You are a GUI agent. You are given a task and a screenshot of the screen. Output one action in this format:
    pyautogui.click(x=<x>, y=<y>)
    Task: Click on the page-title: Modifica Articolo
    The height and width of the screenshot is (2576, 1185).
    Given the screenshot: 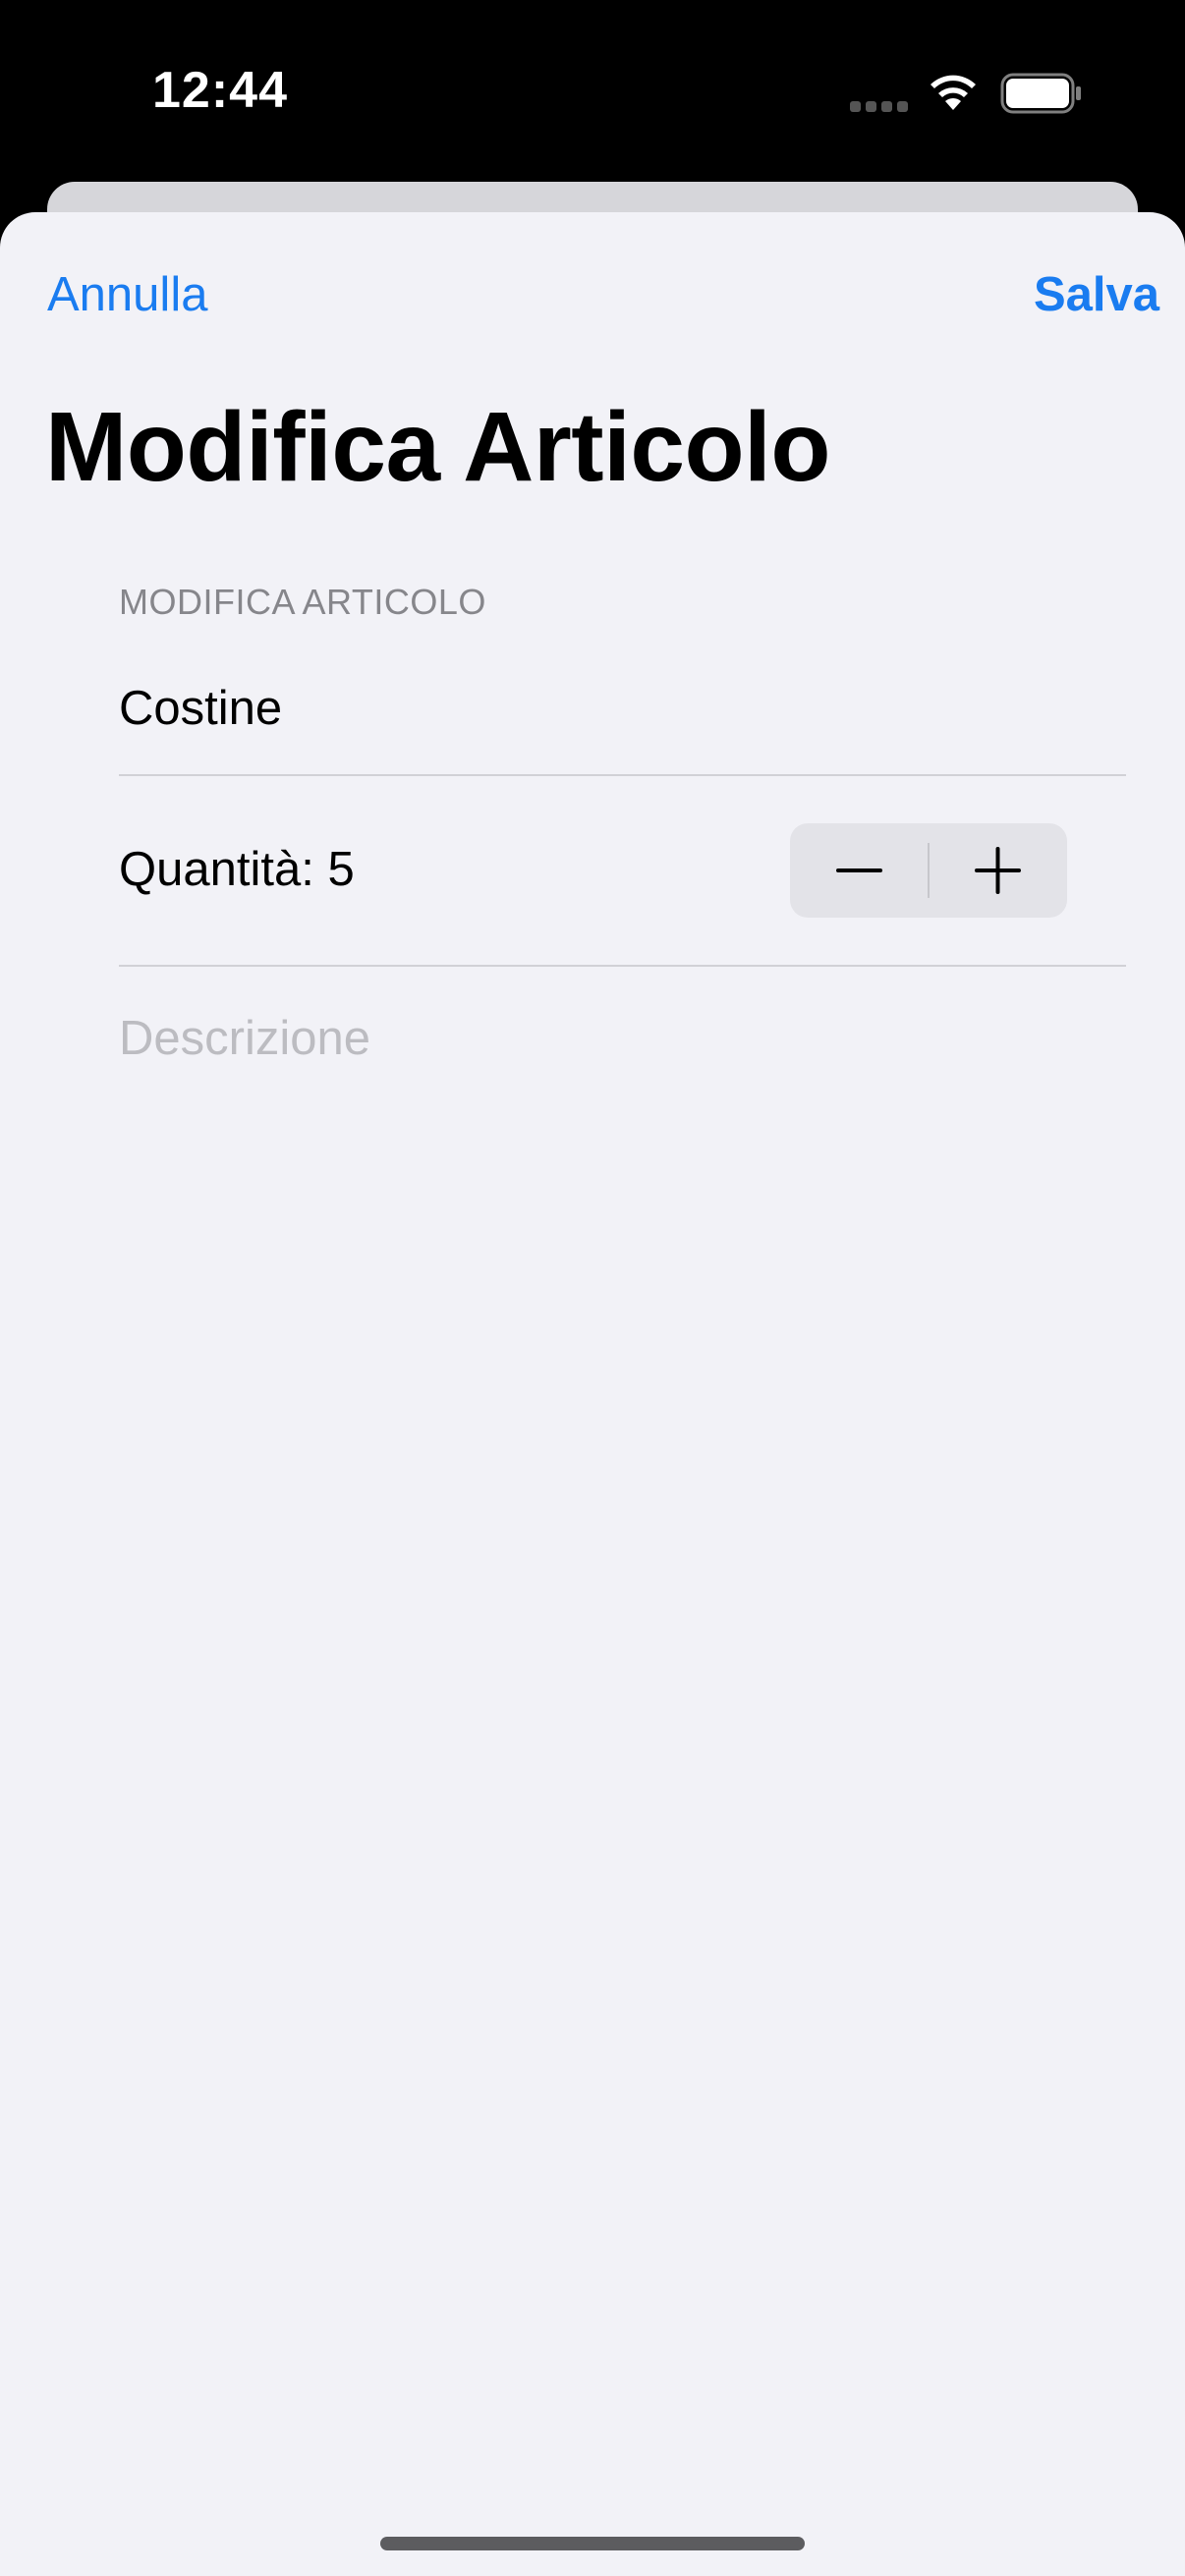 What is the action you would take?
    pyautogui.click(x=438, y=447)
    